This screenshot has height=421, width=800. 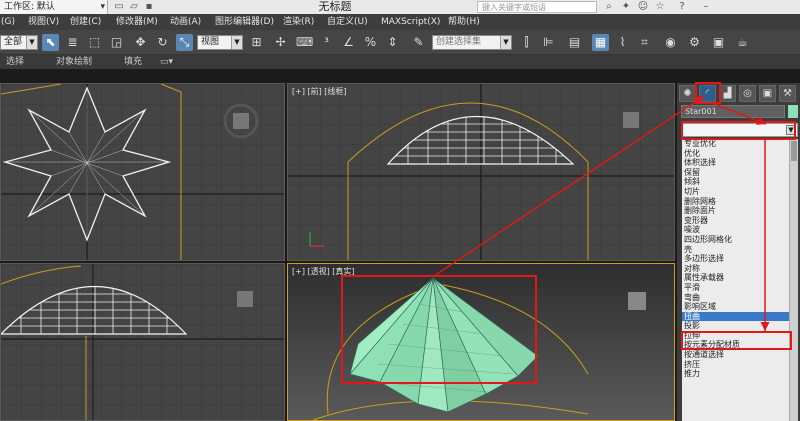 What do you see at coordinates (643, 7) in the screenshot?
I see `user-icon: ☺` at bounding box center [643, 7].